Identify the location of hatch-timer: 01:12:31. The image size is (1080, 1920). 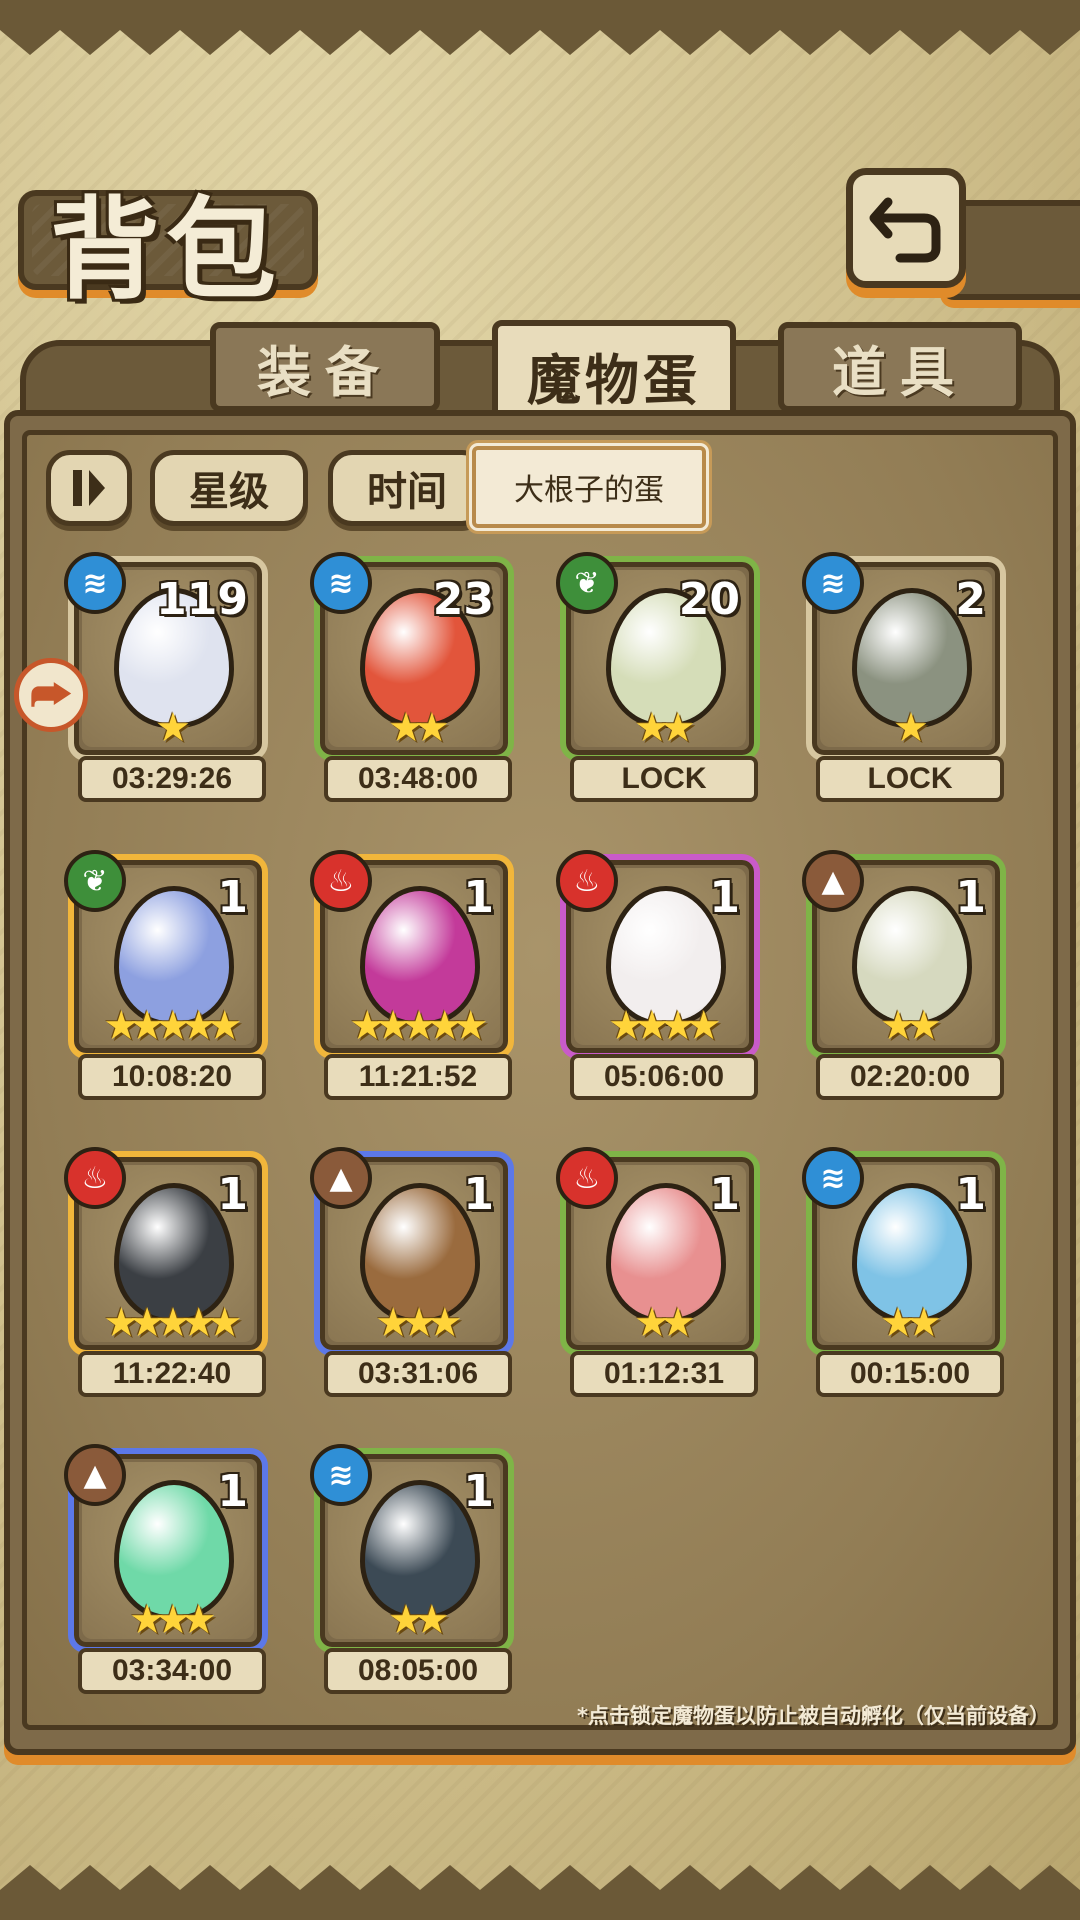
(664, 1374).